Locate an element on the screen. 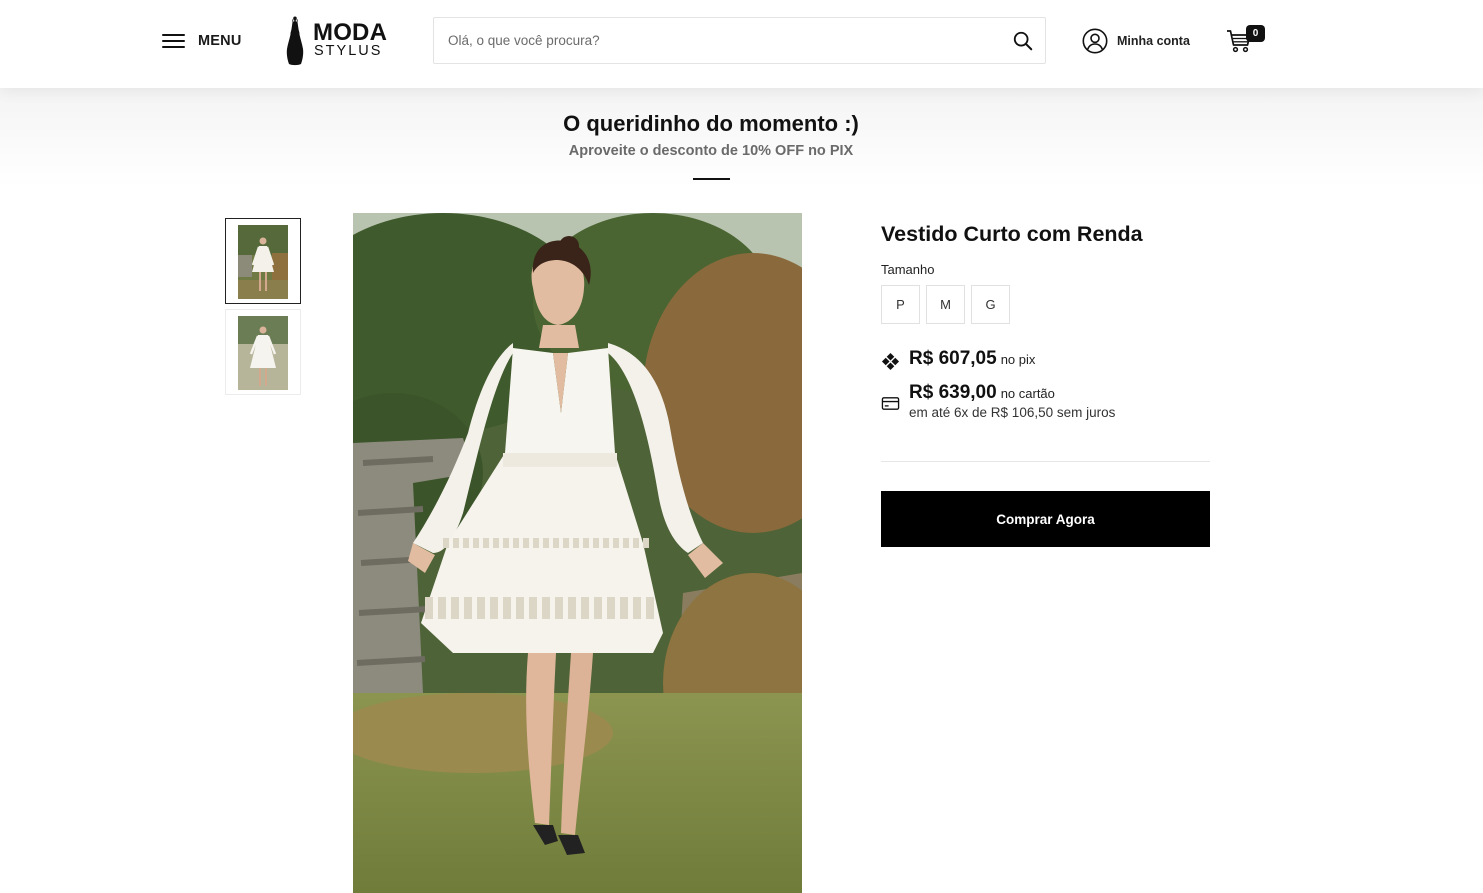 The width and height of the screenshot is (1483, 893). size-selector: P M G is located at coordinates (945, 304).